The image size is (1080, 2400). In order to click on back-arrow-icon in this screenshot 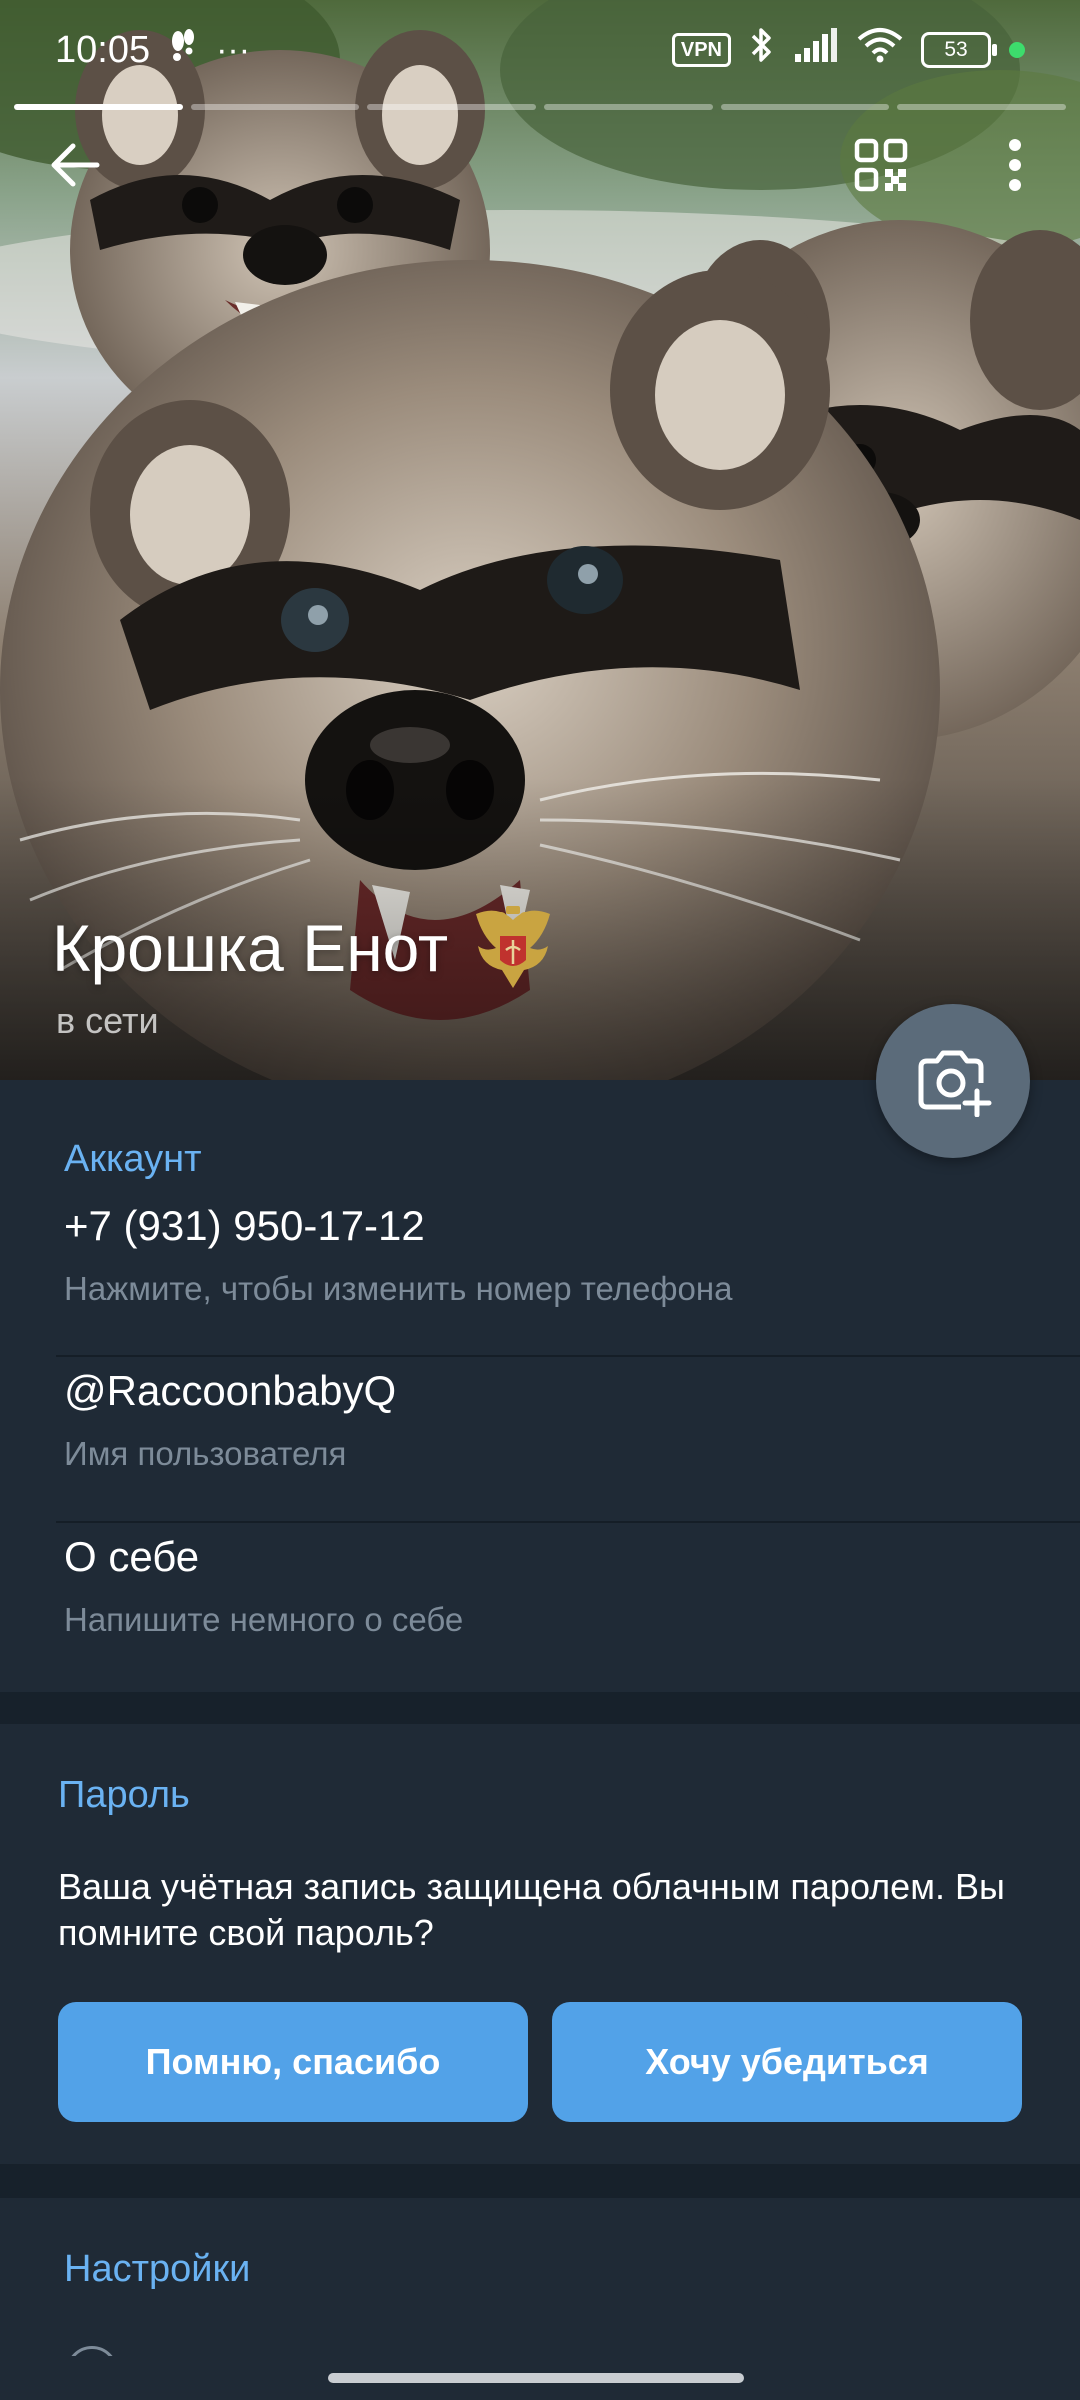, I will do `click(75, 165)`.